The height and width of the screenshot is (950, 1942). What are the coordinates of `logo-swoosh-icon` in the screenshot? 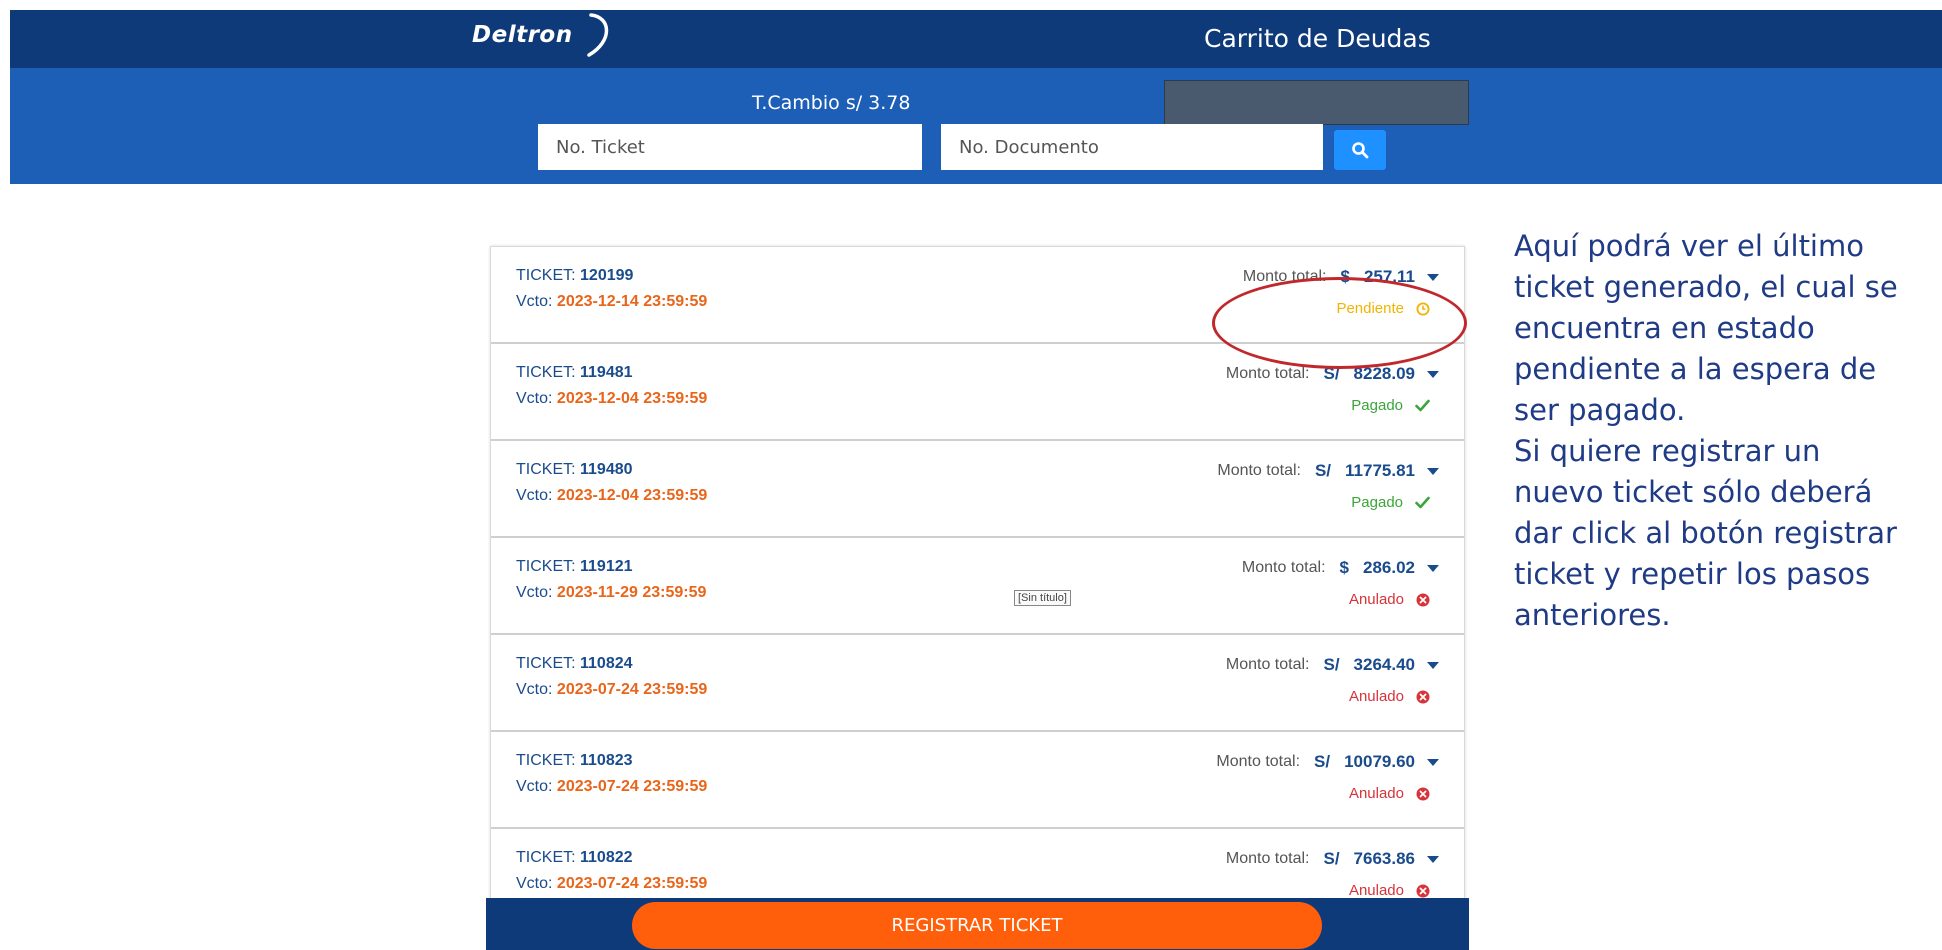 It's located at (598, 35).